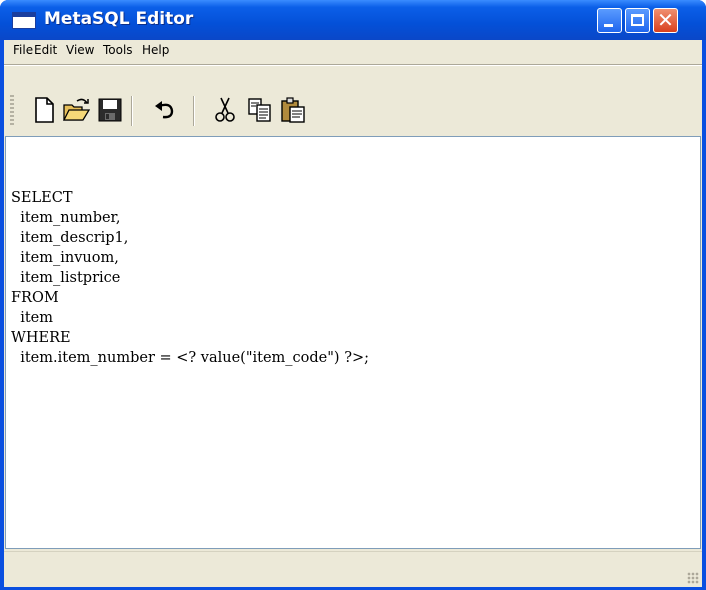  I want to click on cut-scissors-icon, so click(225, 110).